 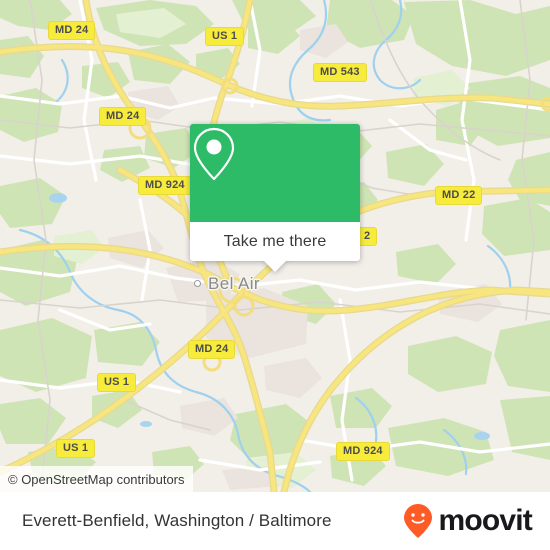 What do you see at coordinates (214, 154) in the screenshot?
I see `map-pin-icon` at bounding box center [214, 154].